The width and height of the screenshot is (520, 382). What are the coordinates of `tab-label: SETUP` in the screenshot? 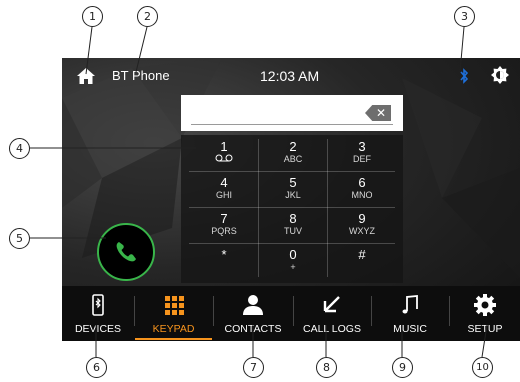 It's located at (485, 329).